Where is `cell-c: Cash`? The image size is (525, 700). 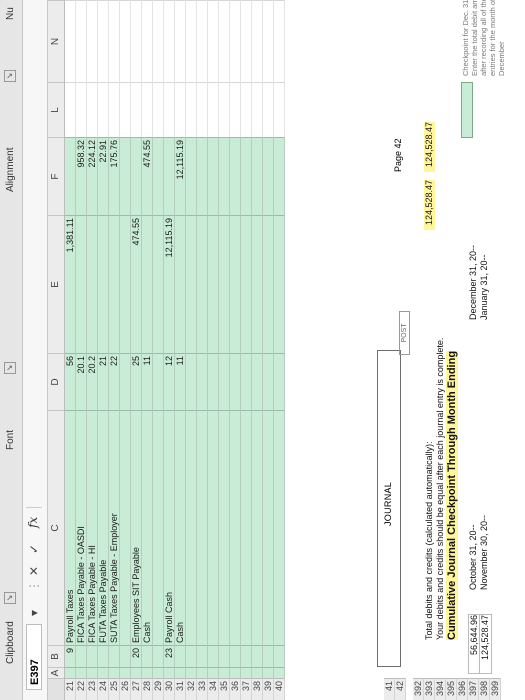 cell-c: Cash is located at coordinates (180, 527).